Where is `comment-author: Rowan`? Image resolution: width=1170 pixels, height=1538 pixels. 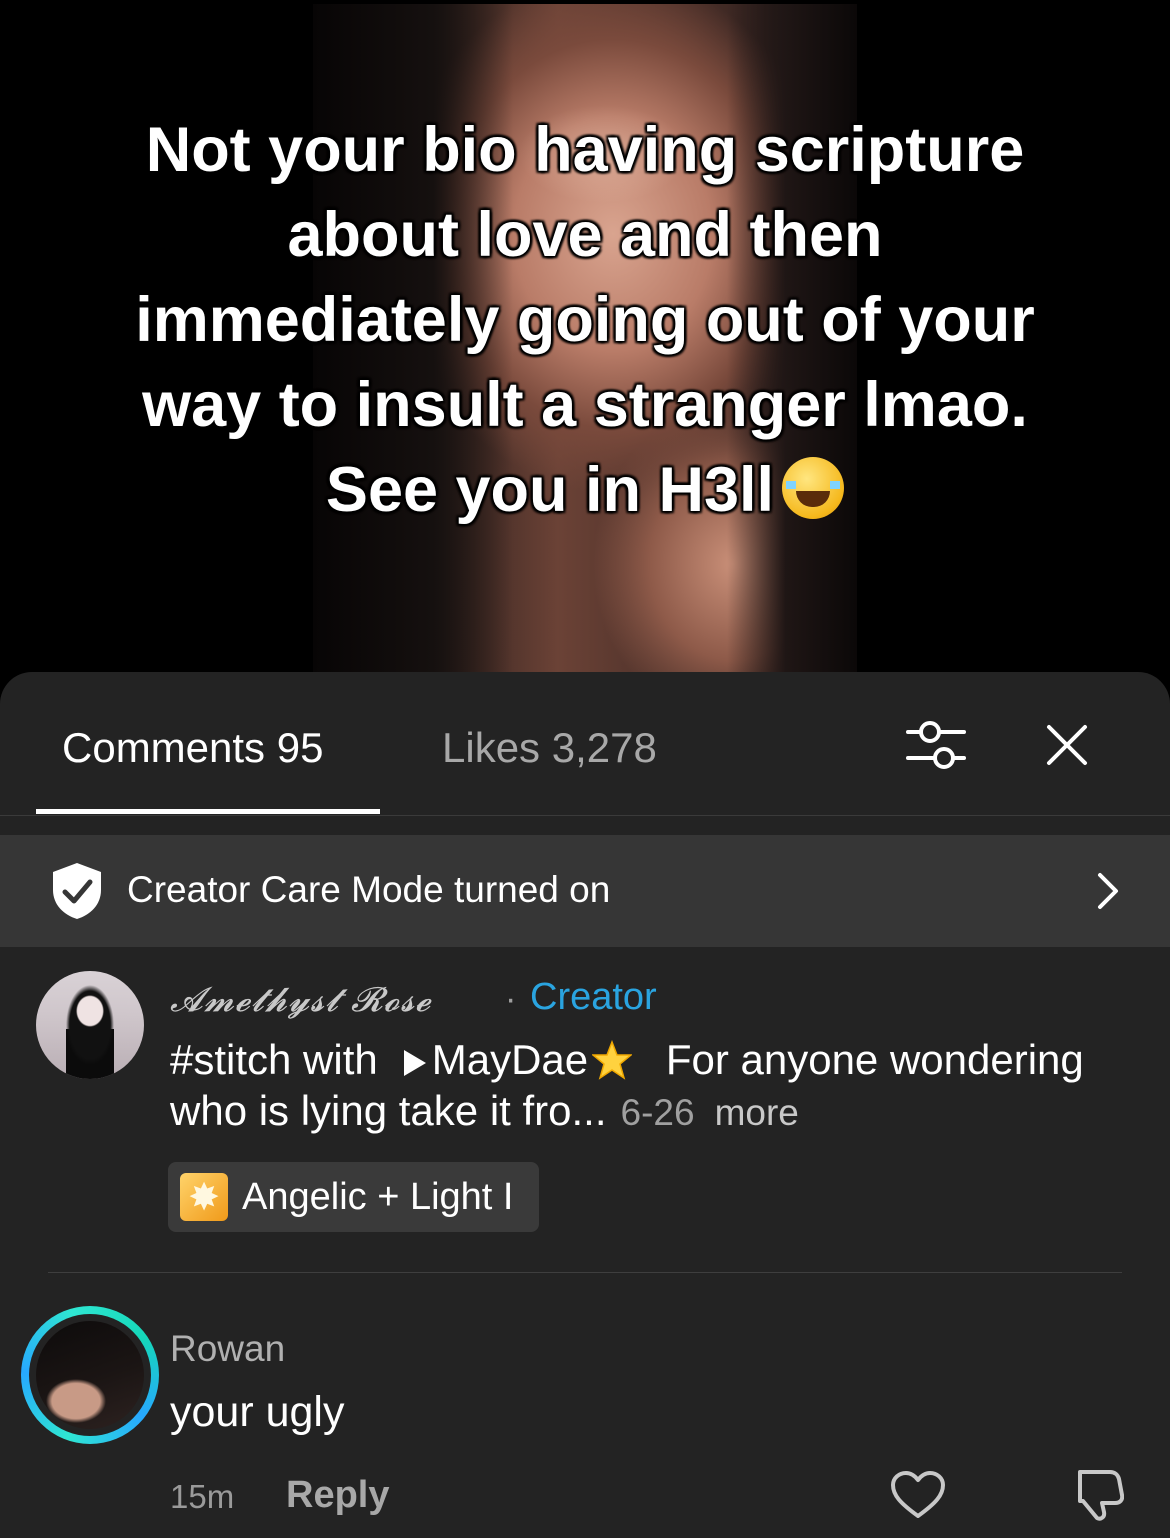 comment-author: Rowan is located at coordinates (227, 1349).